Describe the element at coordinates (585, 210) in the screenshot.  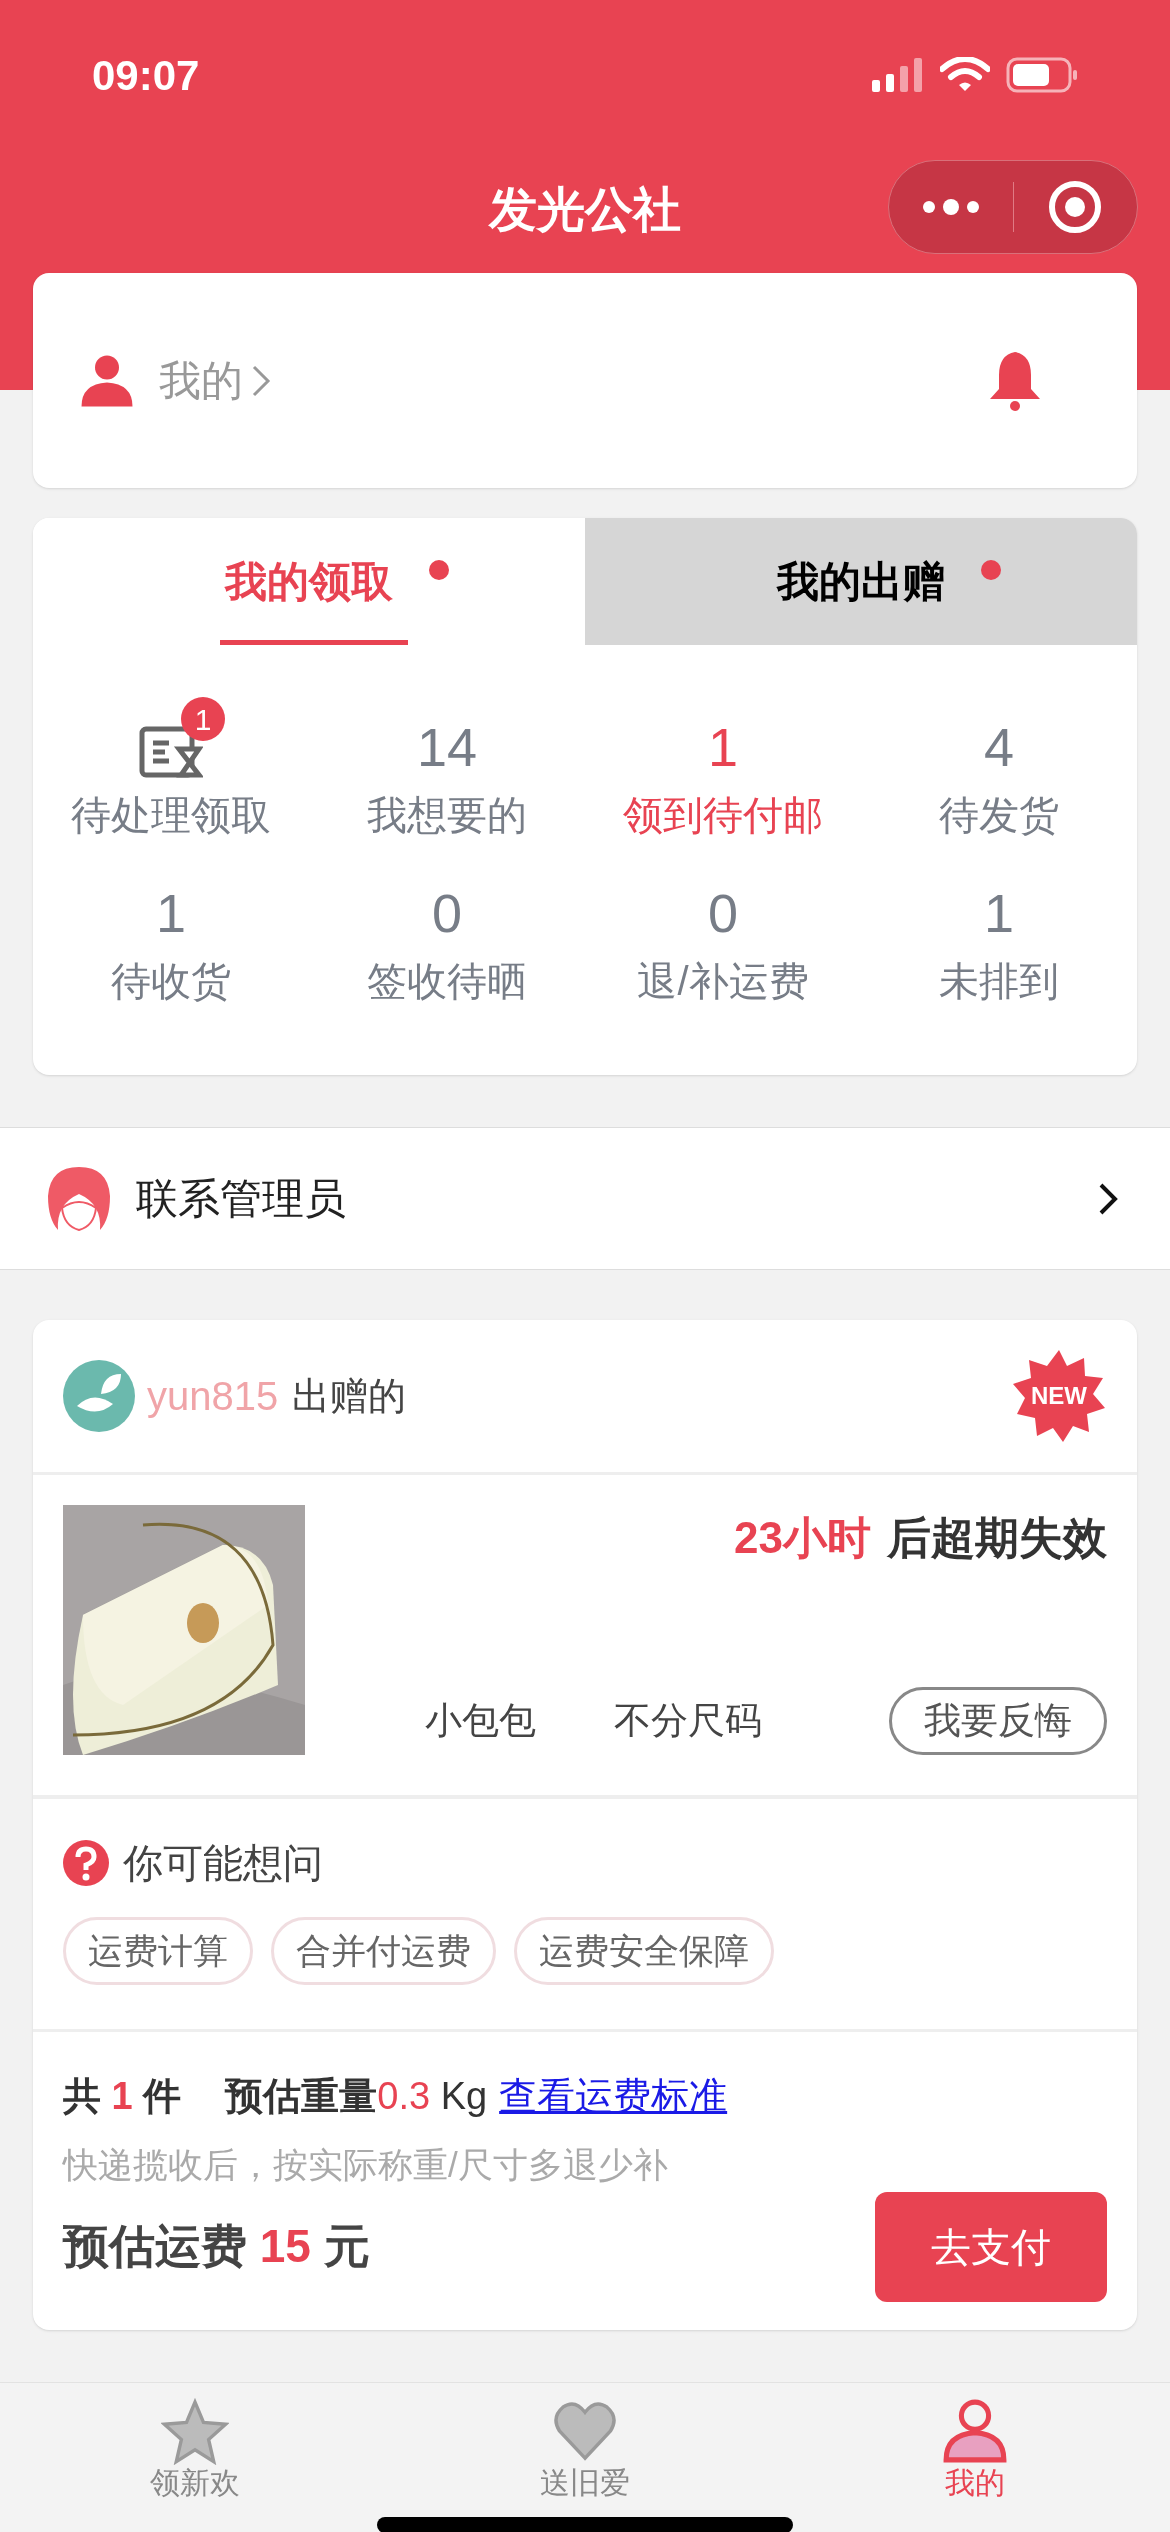
I see `page-title: 发光公社` at that location.